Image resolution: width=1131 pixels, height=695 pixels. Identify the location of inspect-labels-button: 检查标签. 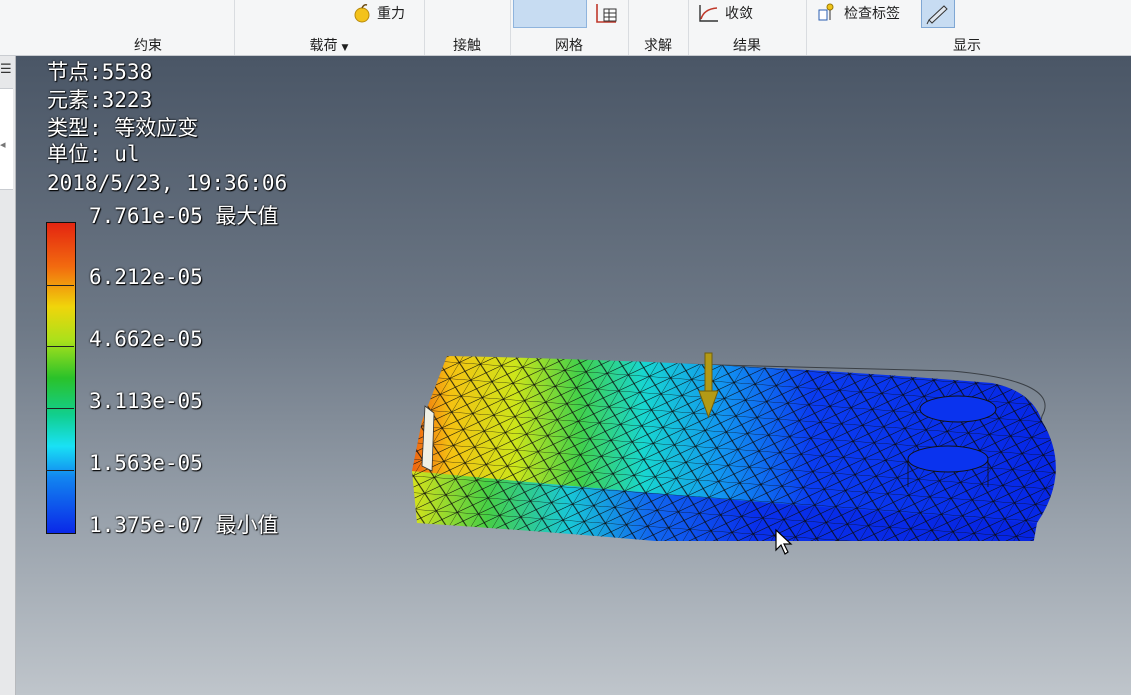
(858, 13).